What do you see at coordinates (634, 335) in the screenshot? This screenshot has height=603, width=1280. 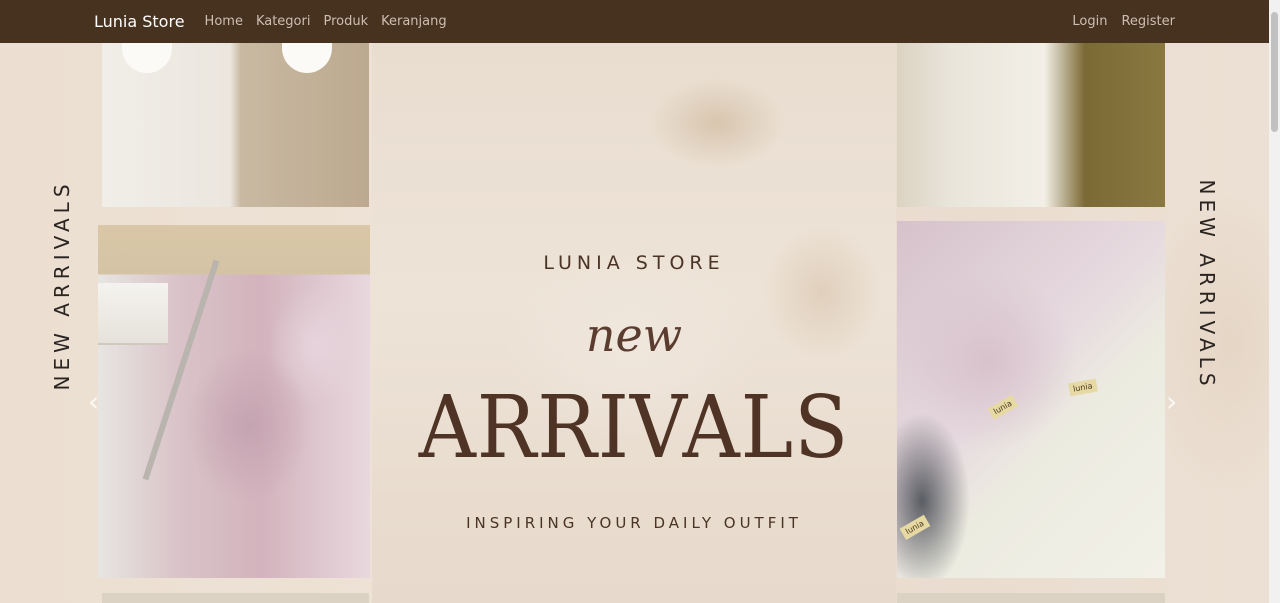 I see `hero-new-word: new` at bounding box center [634, 335].